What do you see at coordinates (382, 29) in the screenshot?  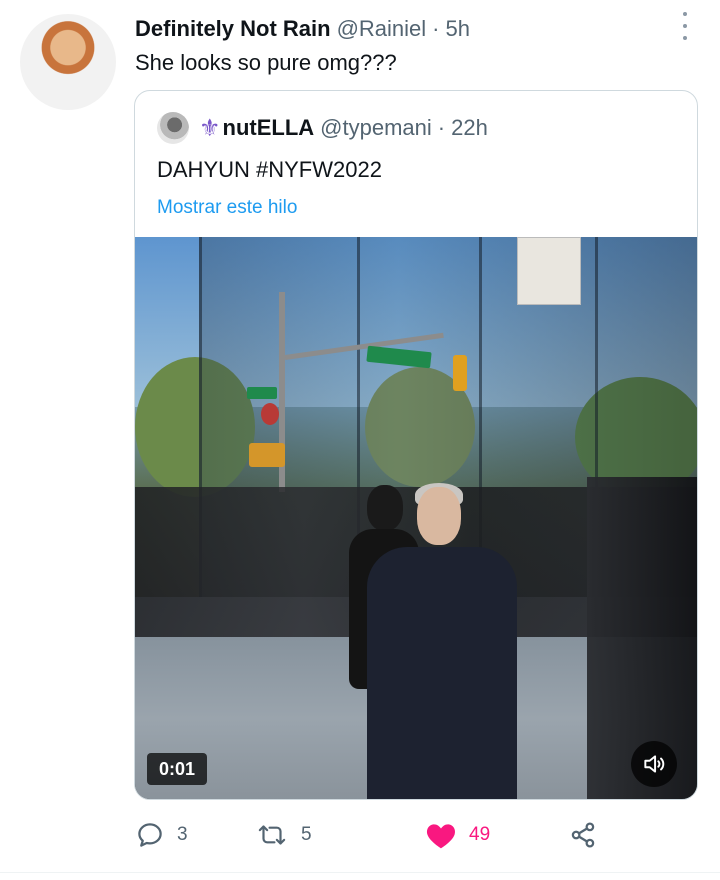 I see `user-handle: @Rainiel` at bounding box center [382, 29].